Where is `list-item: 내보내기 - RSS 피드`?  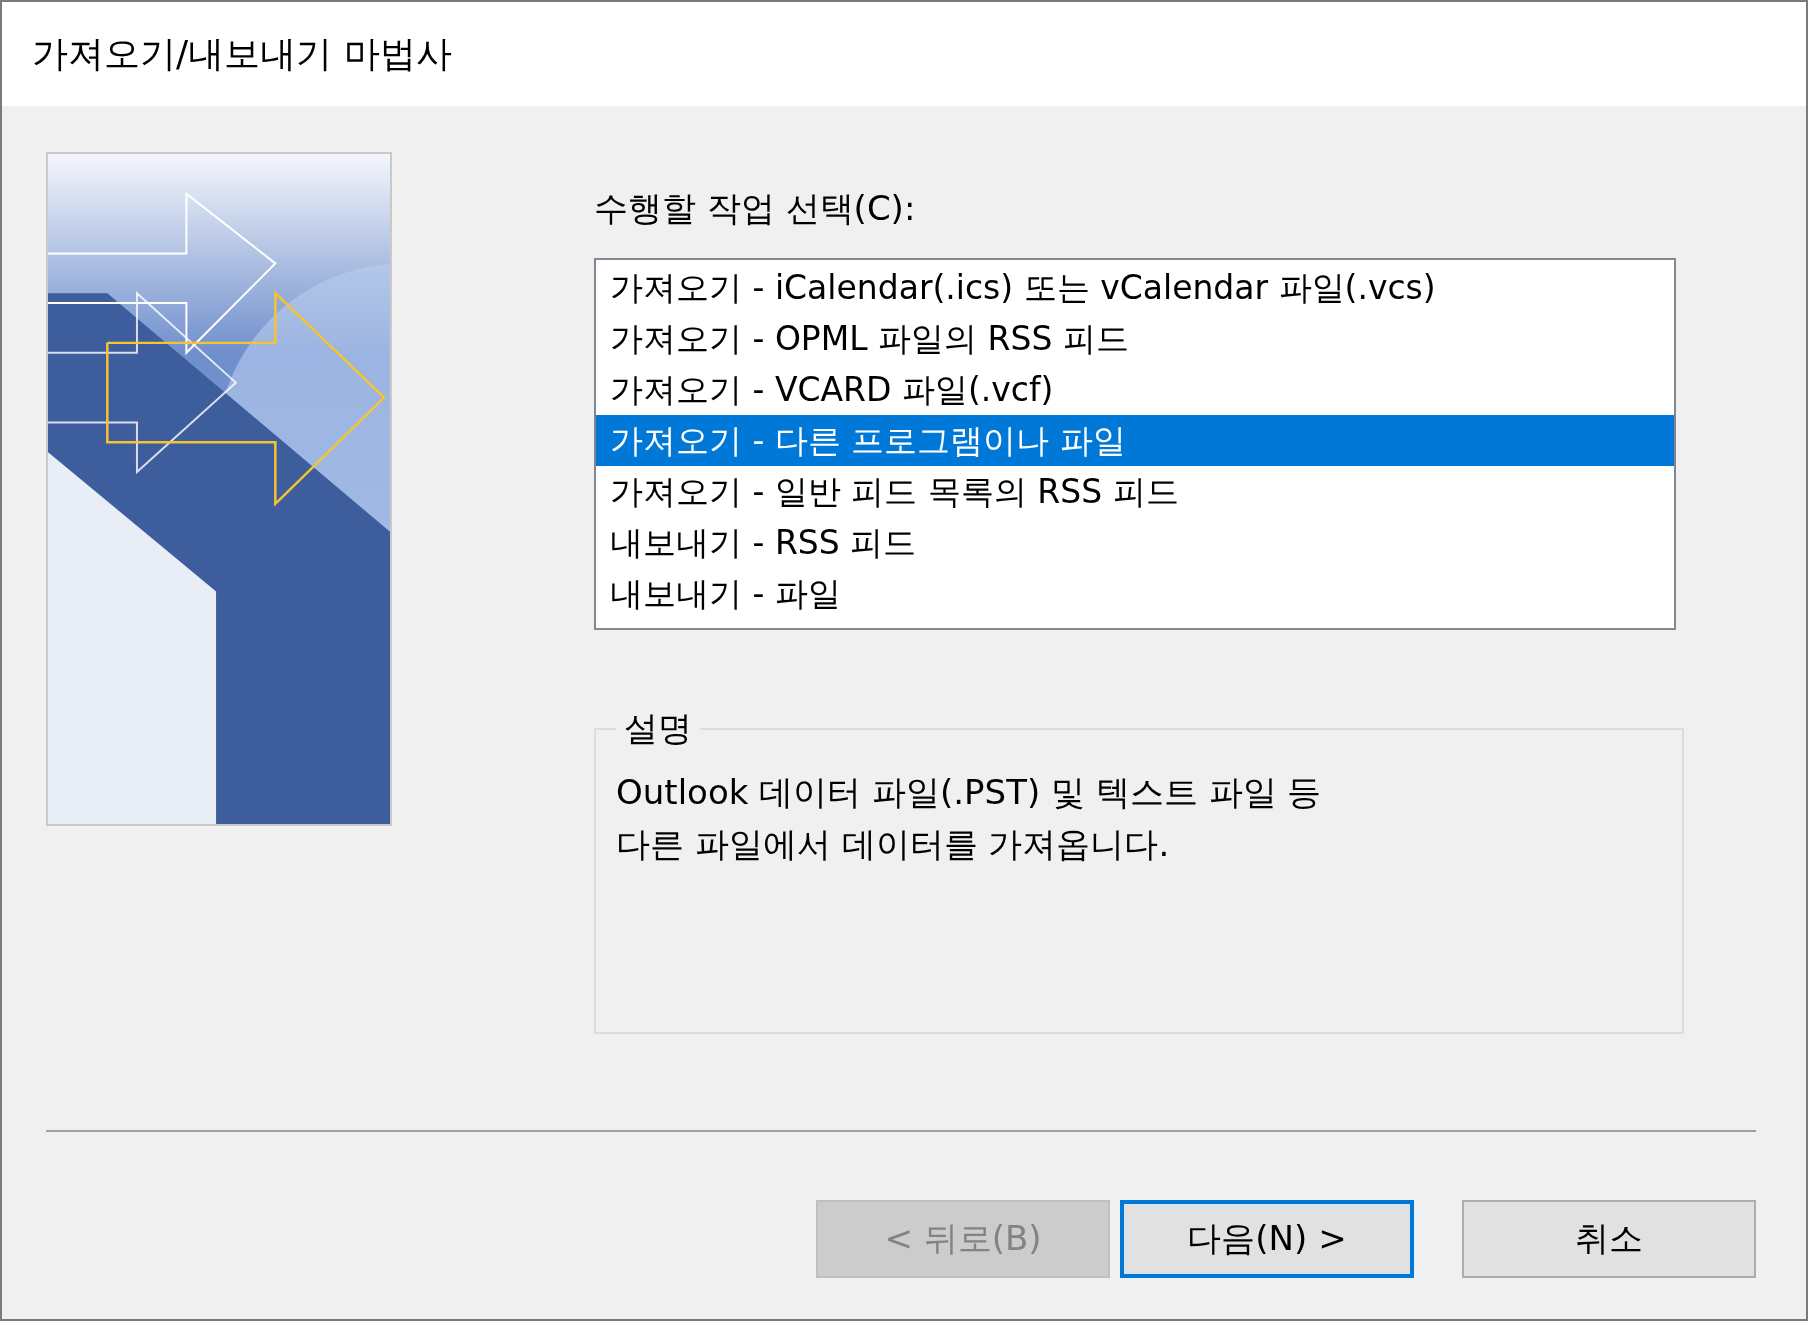 list-item: 내보내기 - RSS 피드 is located at coordinates (1135, 542).